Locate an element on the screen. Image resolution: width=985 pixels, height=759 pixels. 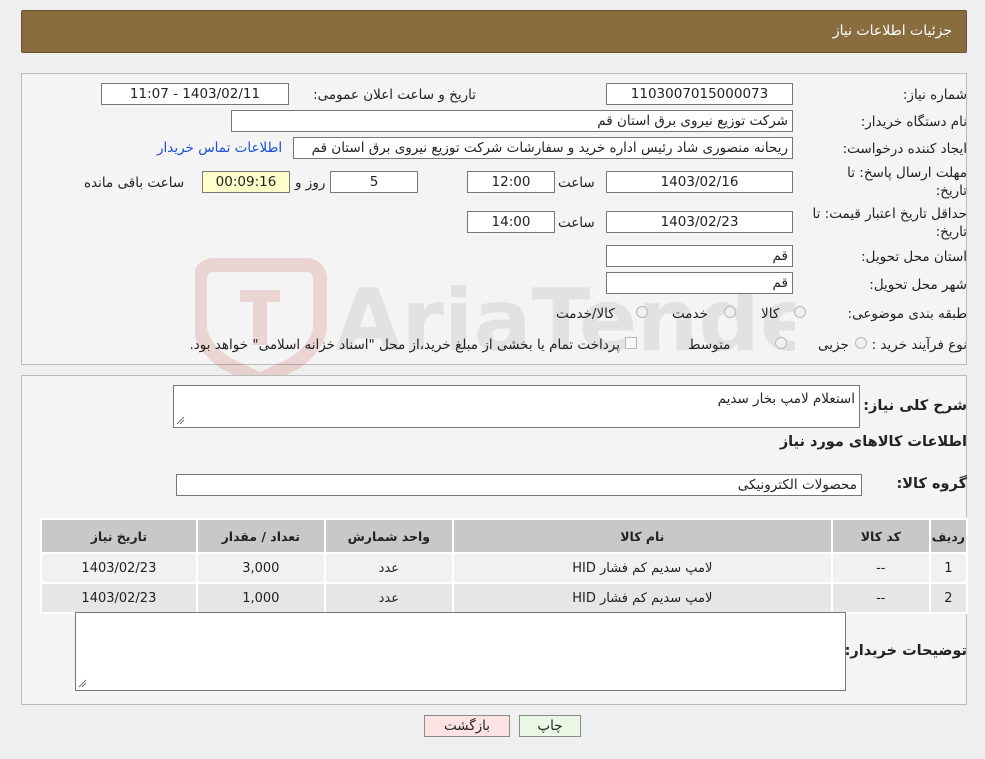
cell-row-number: 2 is located at coordinates (948, 598).